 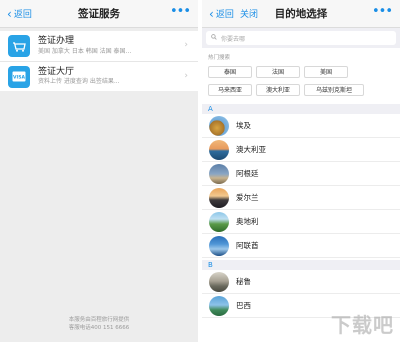 What do you see at coordinates (278, 72) in the screenshot?
I see `hot-chip: 法国` at bounding box center [278, 72].